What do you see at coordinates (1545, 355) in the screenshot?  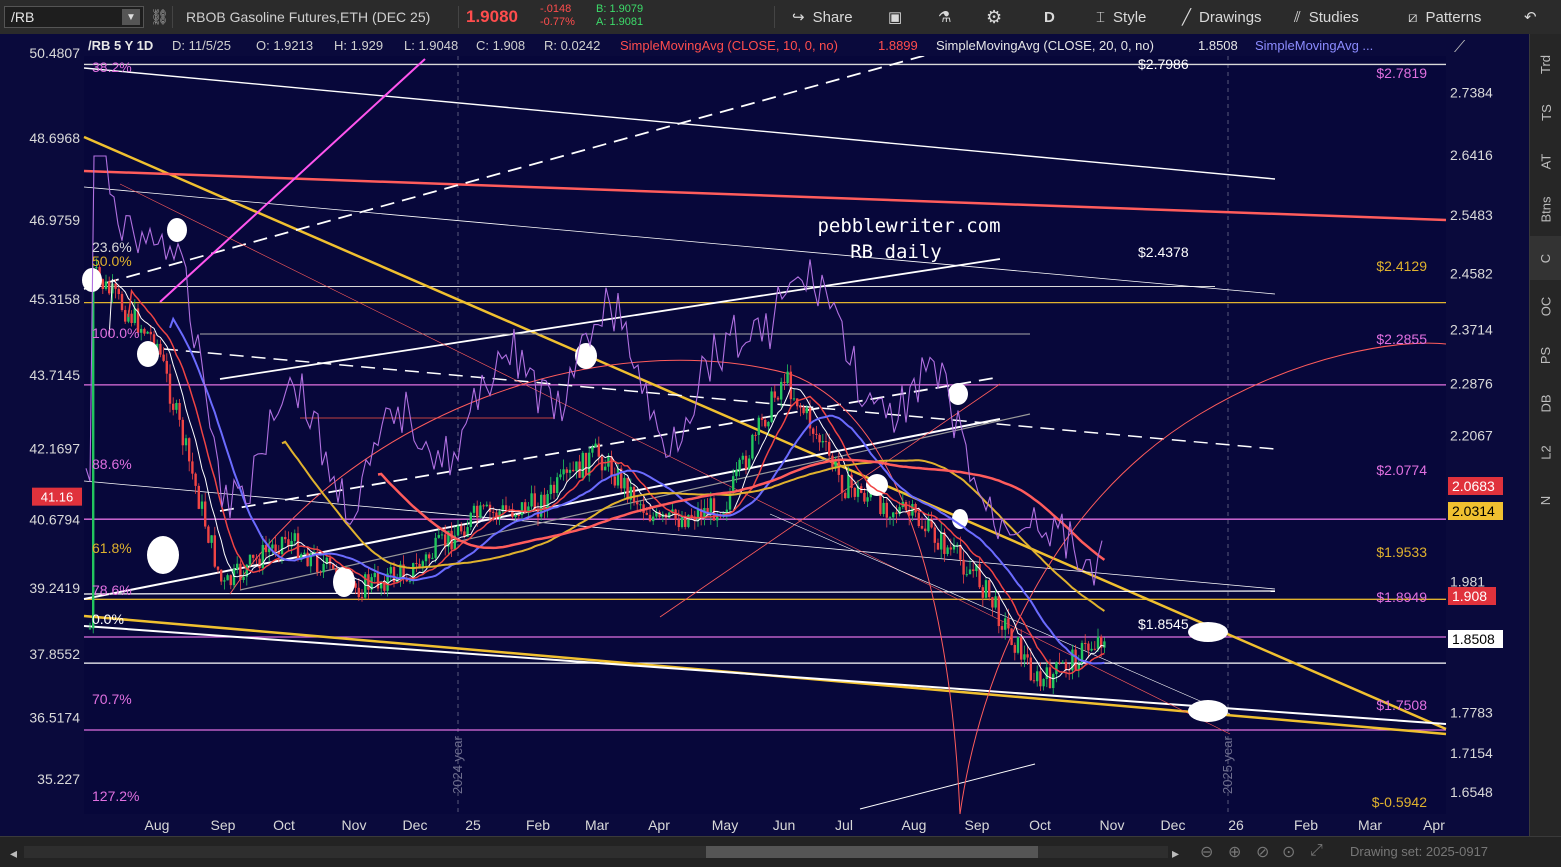 I see `sidebar-item-ps: PS` at bounding box center [1545, 355].